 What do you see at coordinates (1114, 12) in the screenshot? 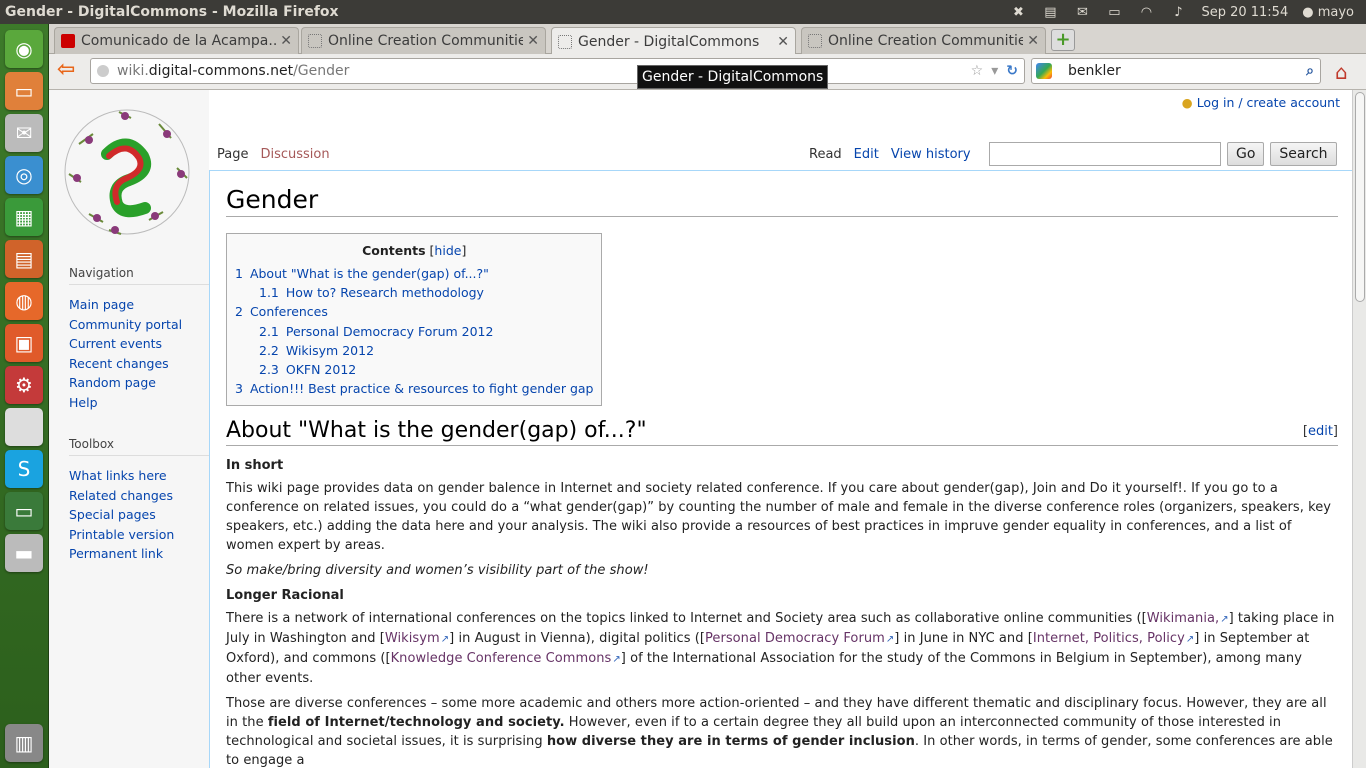
I see `battery-icon: ▭` at bounding box center [1114, 12].